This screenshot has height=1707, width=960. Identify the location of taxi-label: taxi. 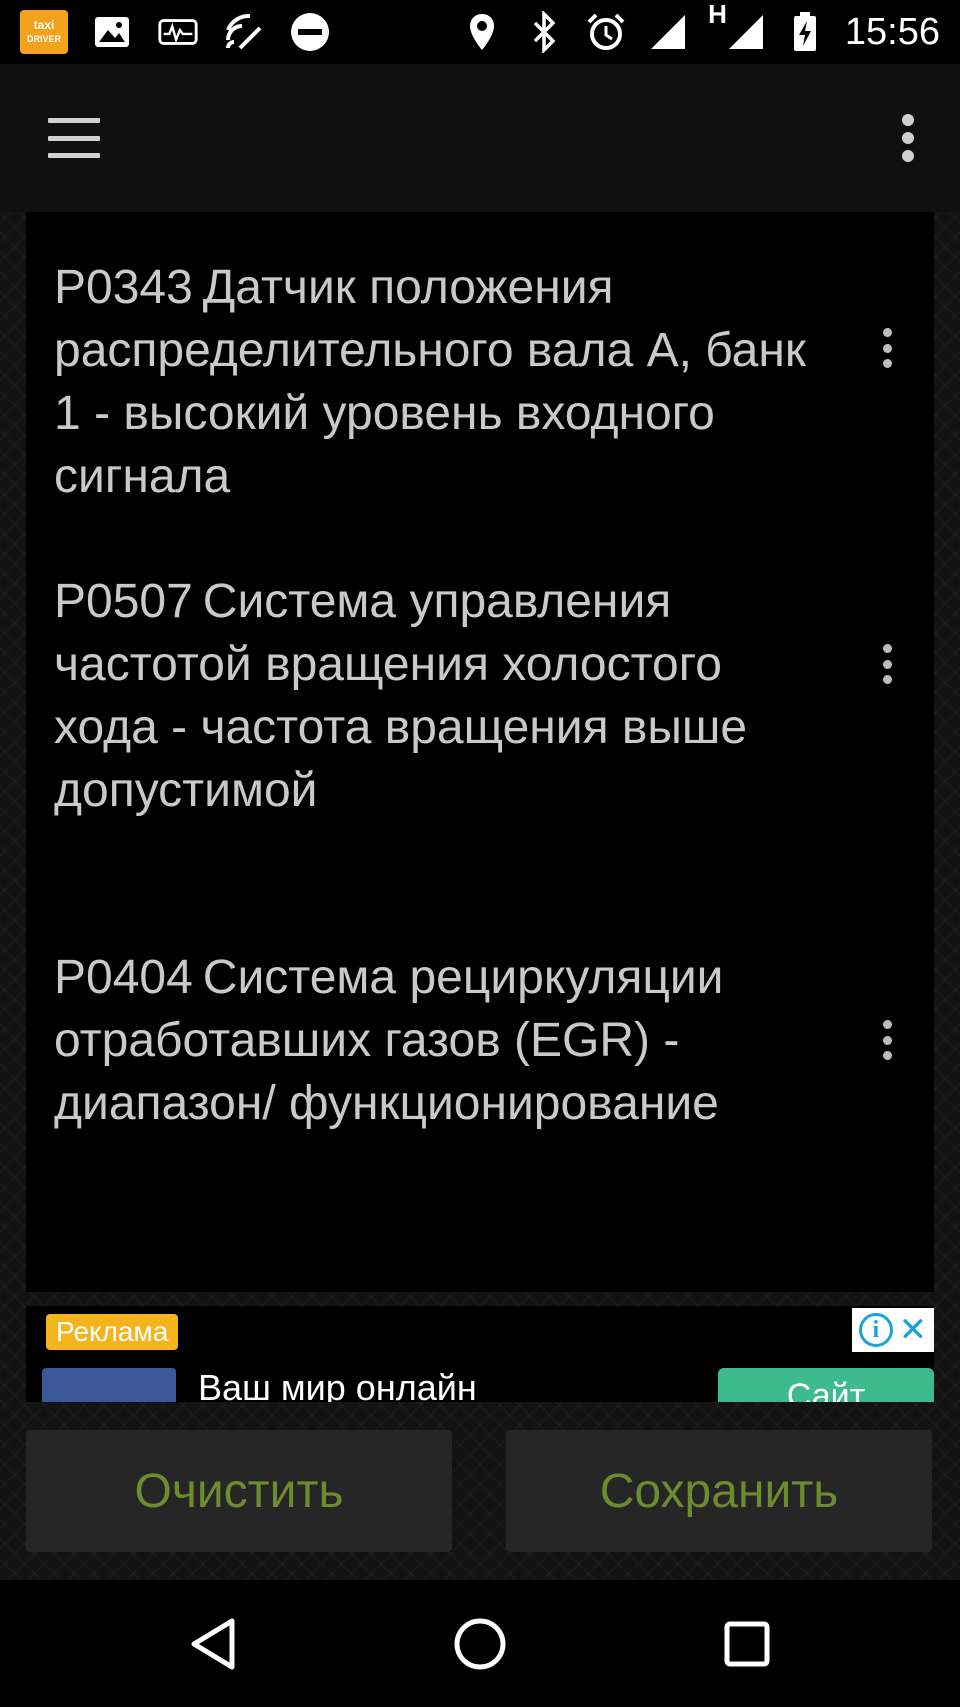
(44, 25).